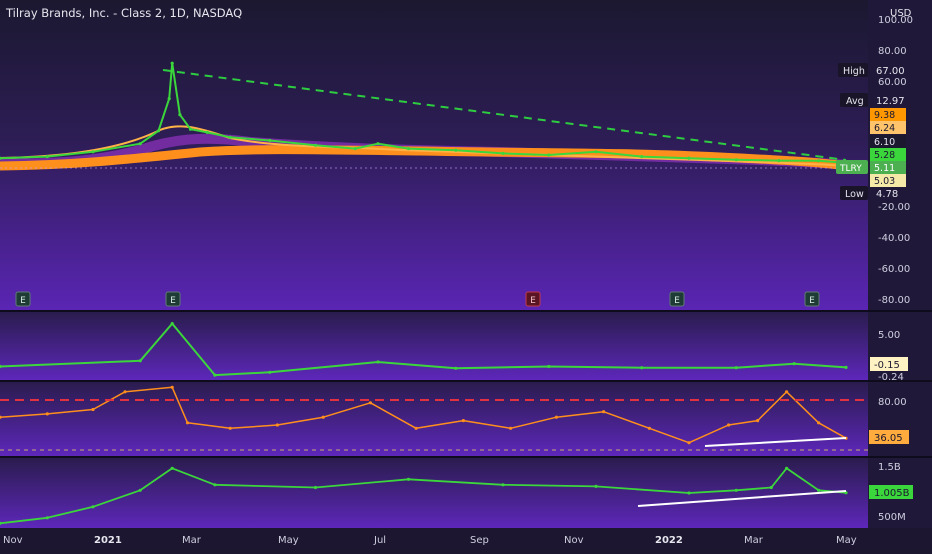 Image resolution: width=932 pixels, height=554 pixels. I want to click on price-tick: 60.00, so click(892, 82).